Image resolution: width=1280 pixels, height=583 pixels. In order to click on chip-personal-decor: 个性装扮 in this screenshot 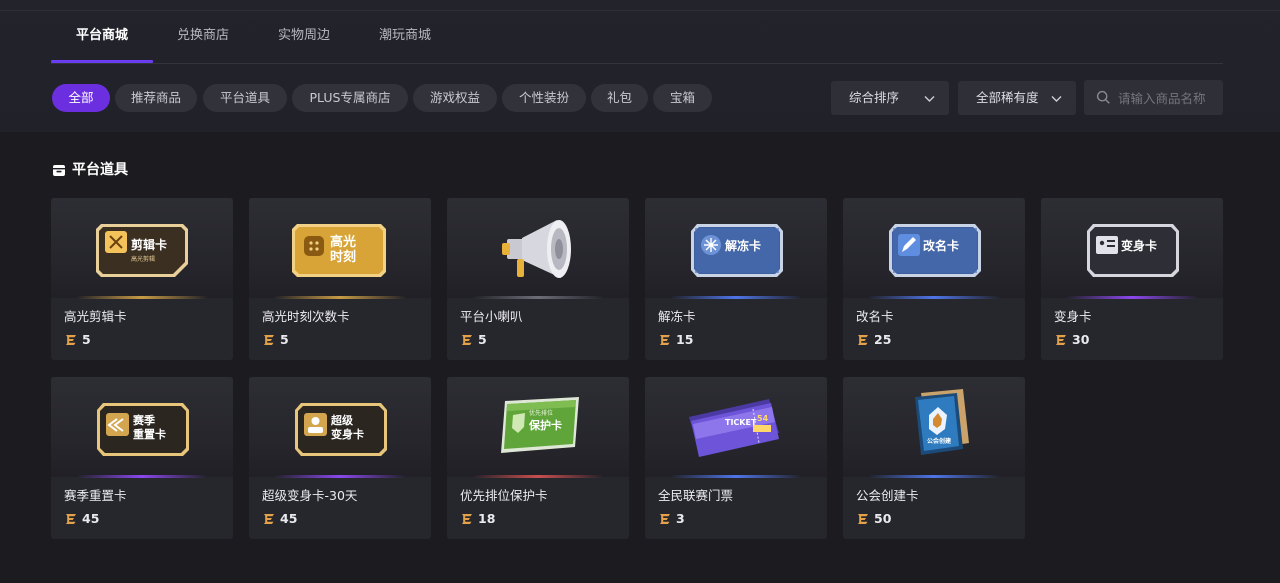, I will do `click(544, 98)`.